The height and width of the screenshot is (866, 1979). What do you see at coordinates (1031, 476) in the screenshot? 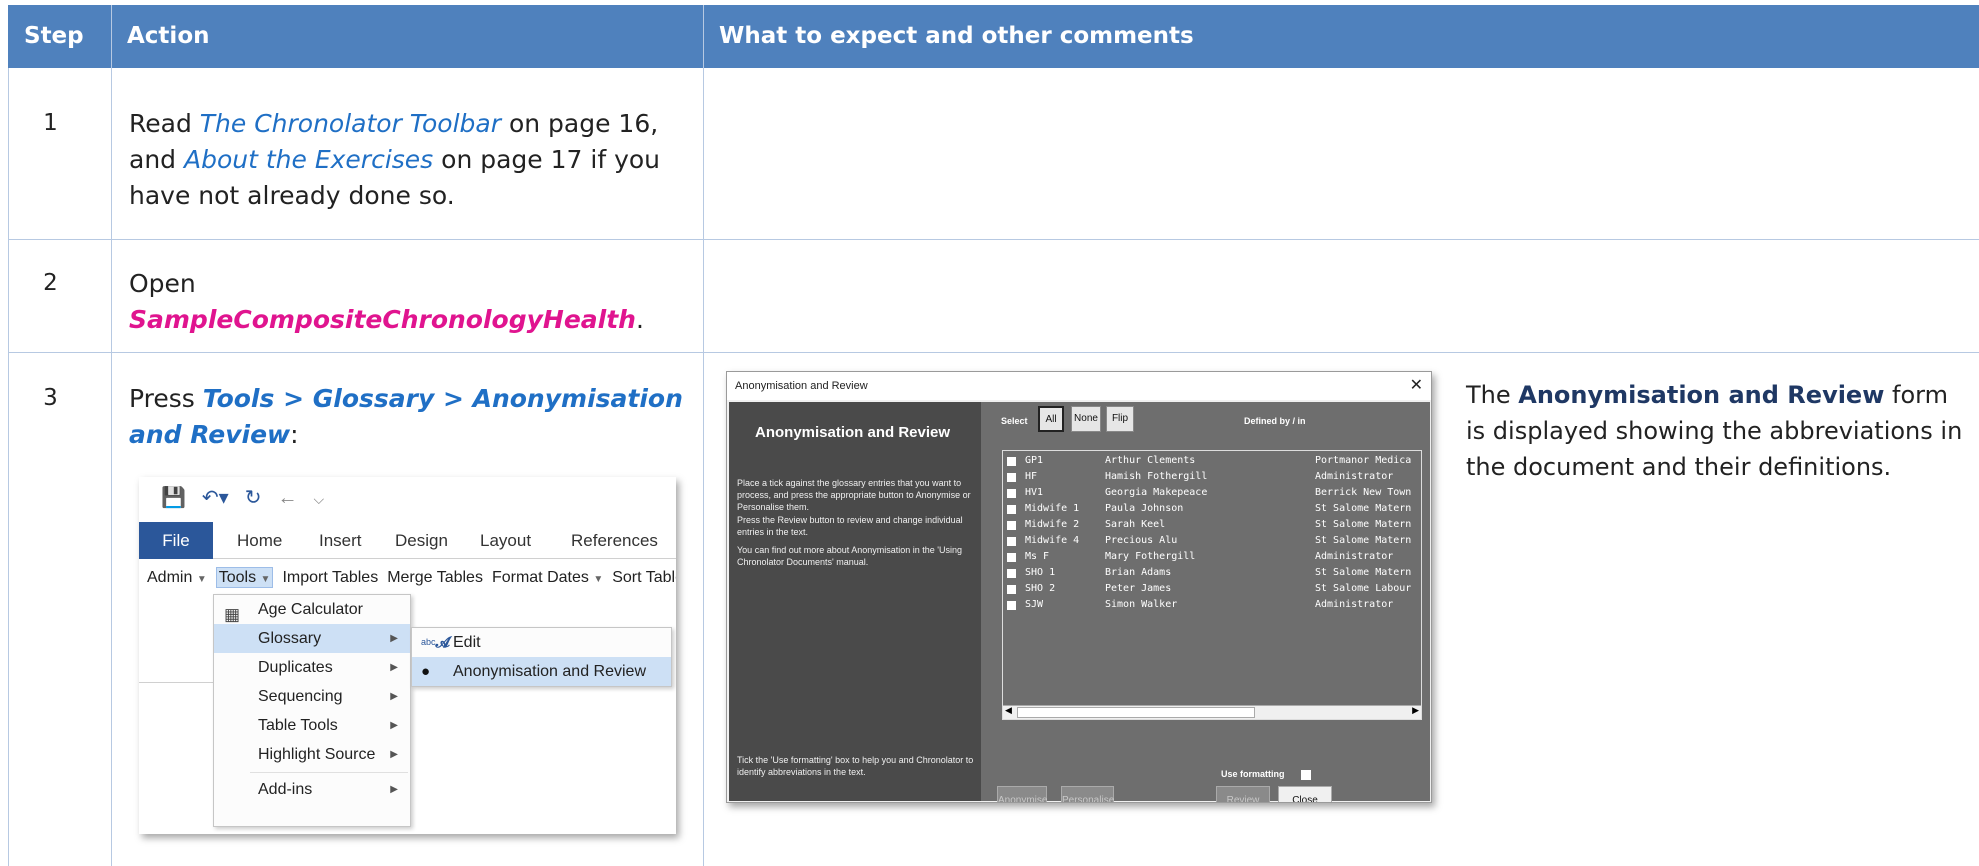
I see `entry-abbreviation: HF` at bounding box center [1031, 476].